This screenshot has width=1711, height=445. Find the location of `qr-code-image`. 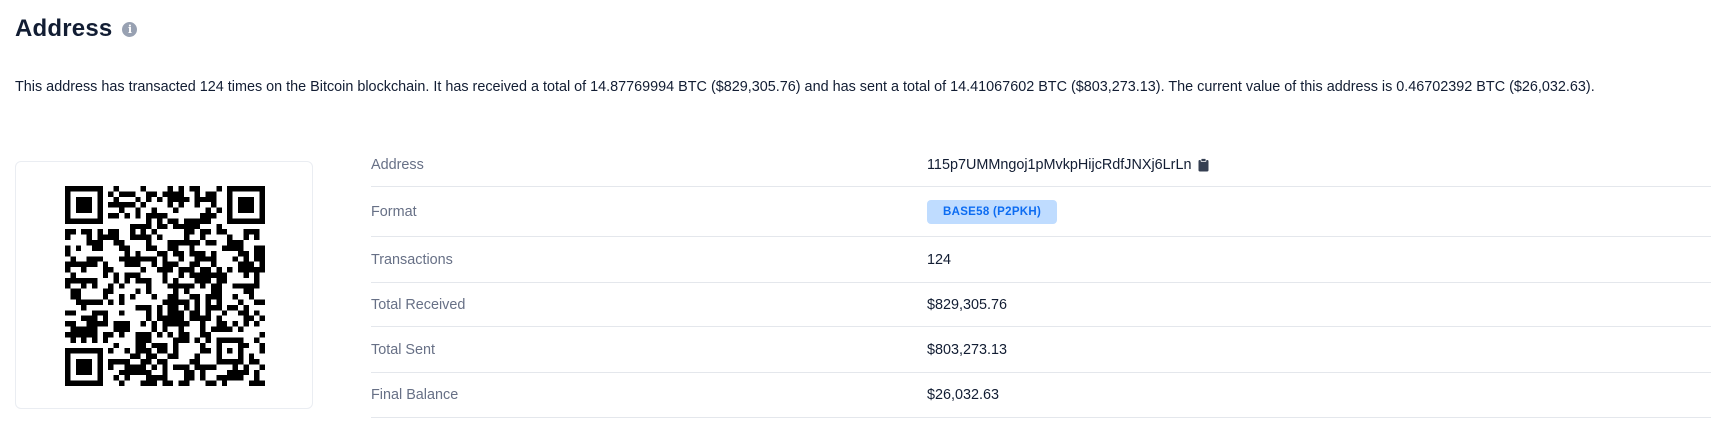

qr-code-image is located at coordinates (165, 286).